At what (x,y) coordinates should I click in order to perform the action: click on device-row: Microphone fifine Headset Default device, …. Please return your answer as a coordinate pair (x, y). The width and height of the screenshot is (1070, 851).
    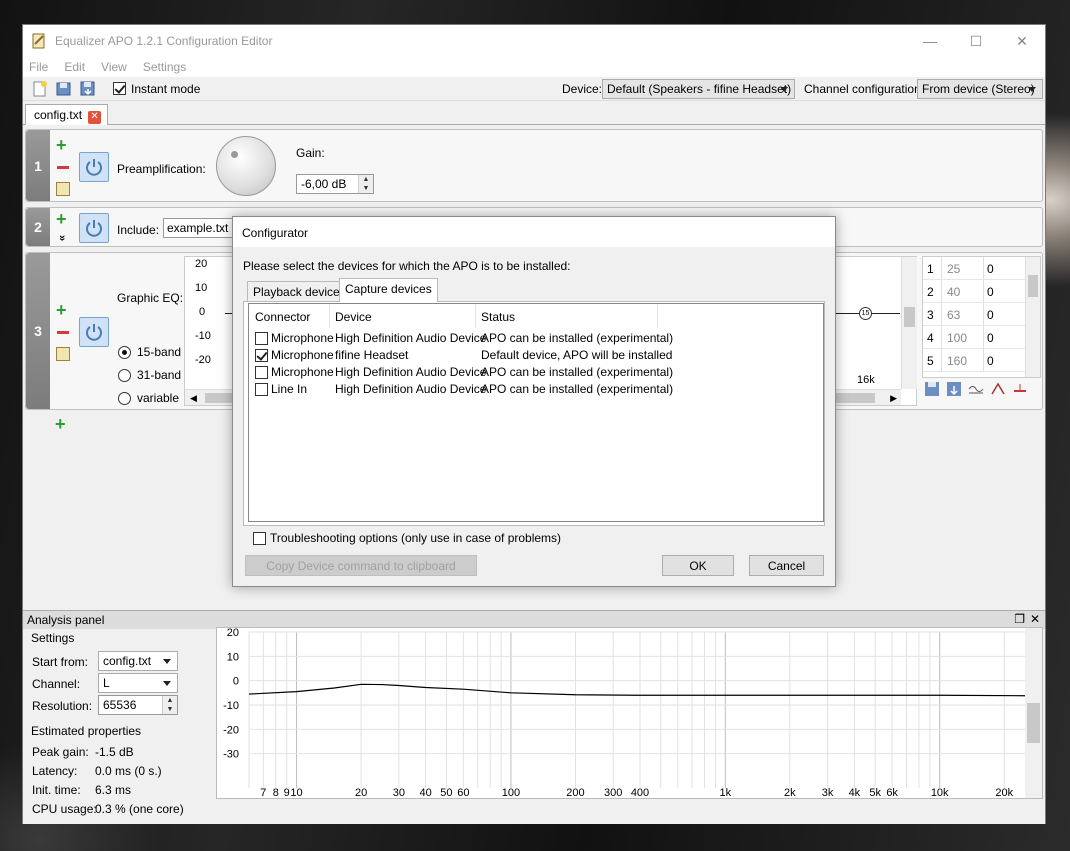
    Looking at the image, I should click on (533, 355).